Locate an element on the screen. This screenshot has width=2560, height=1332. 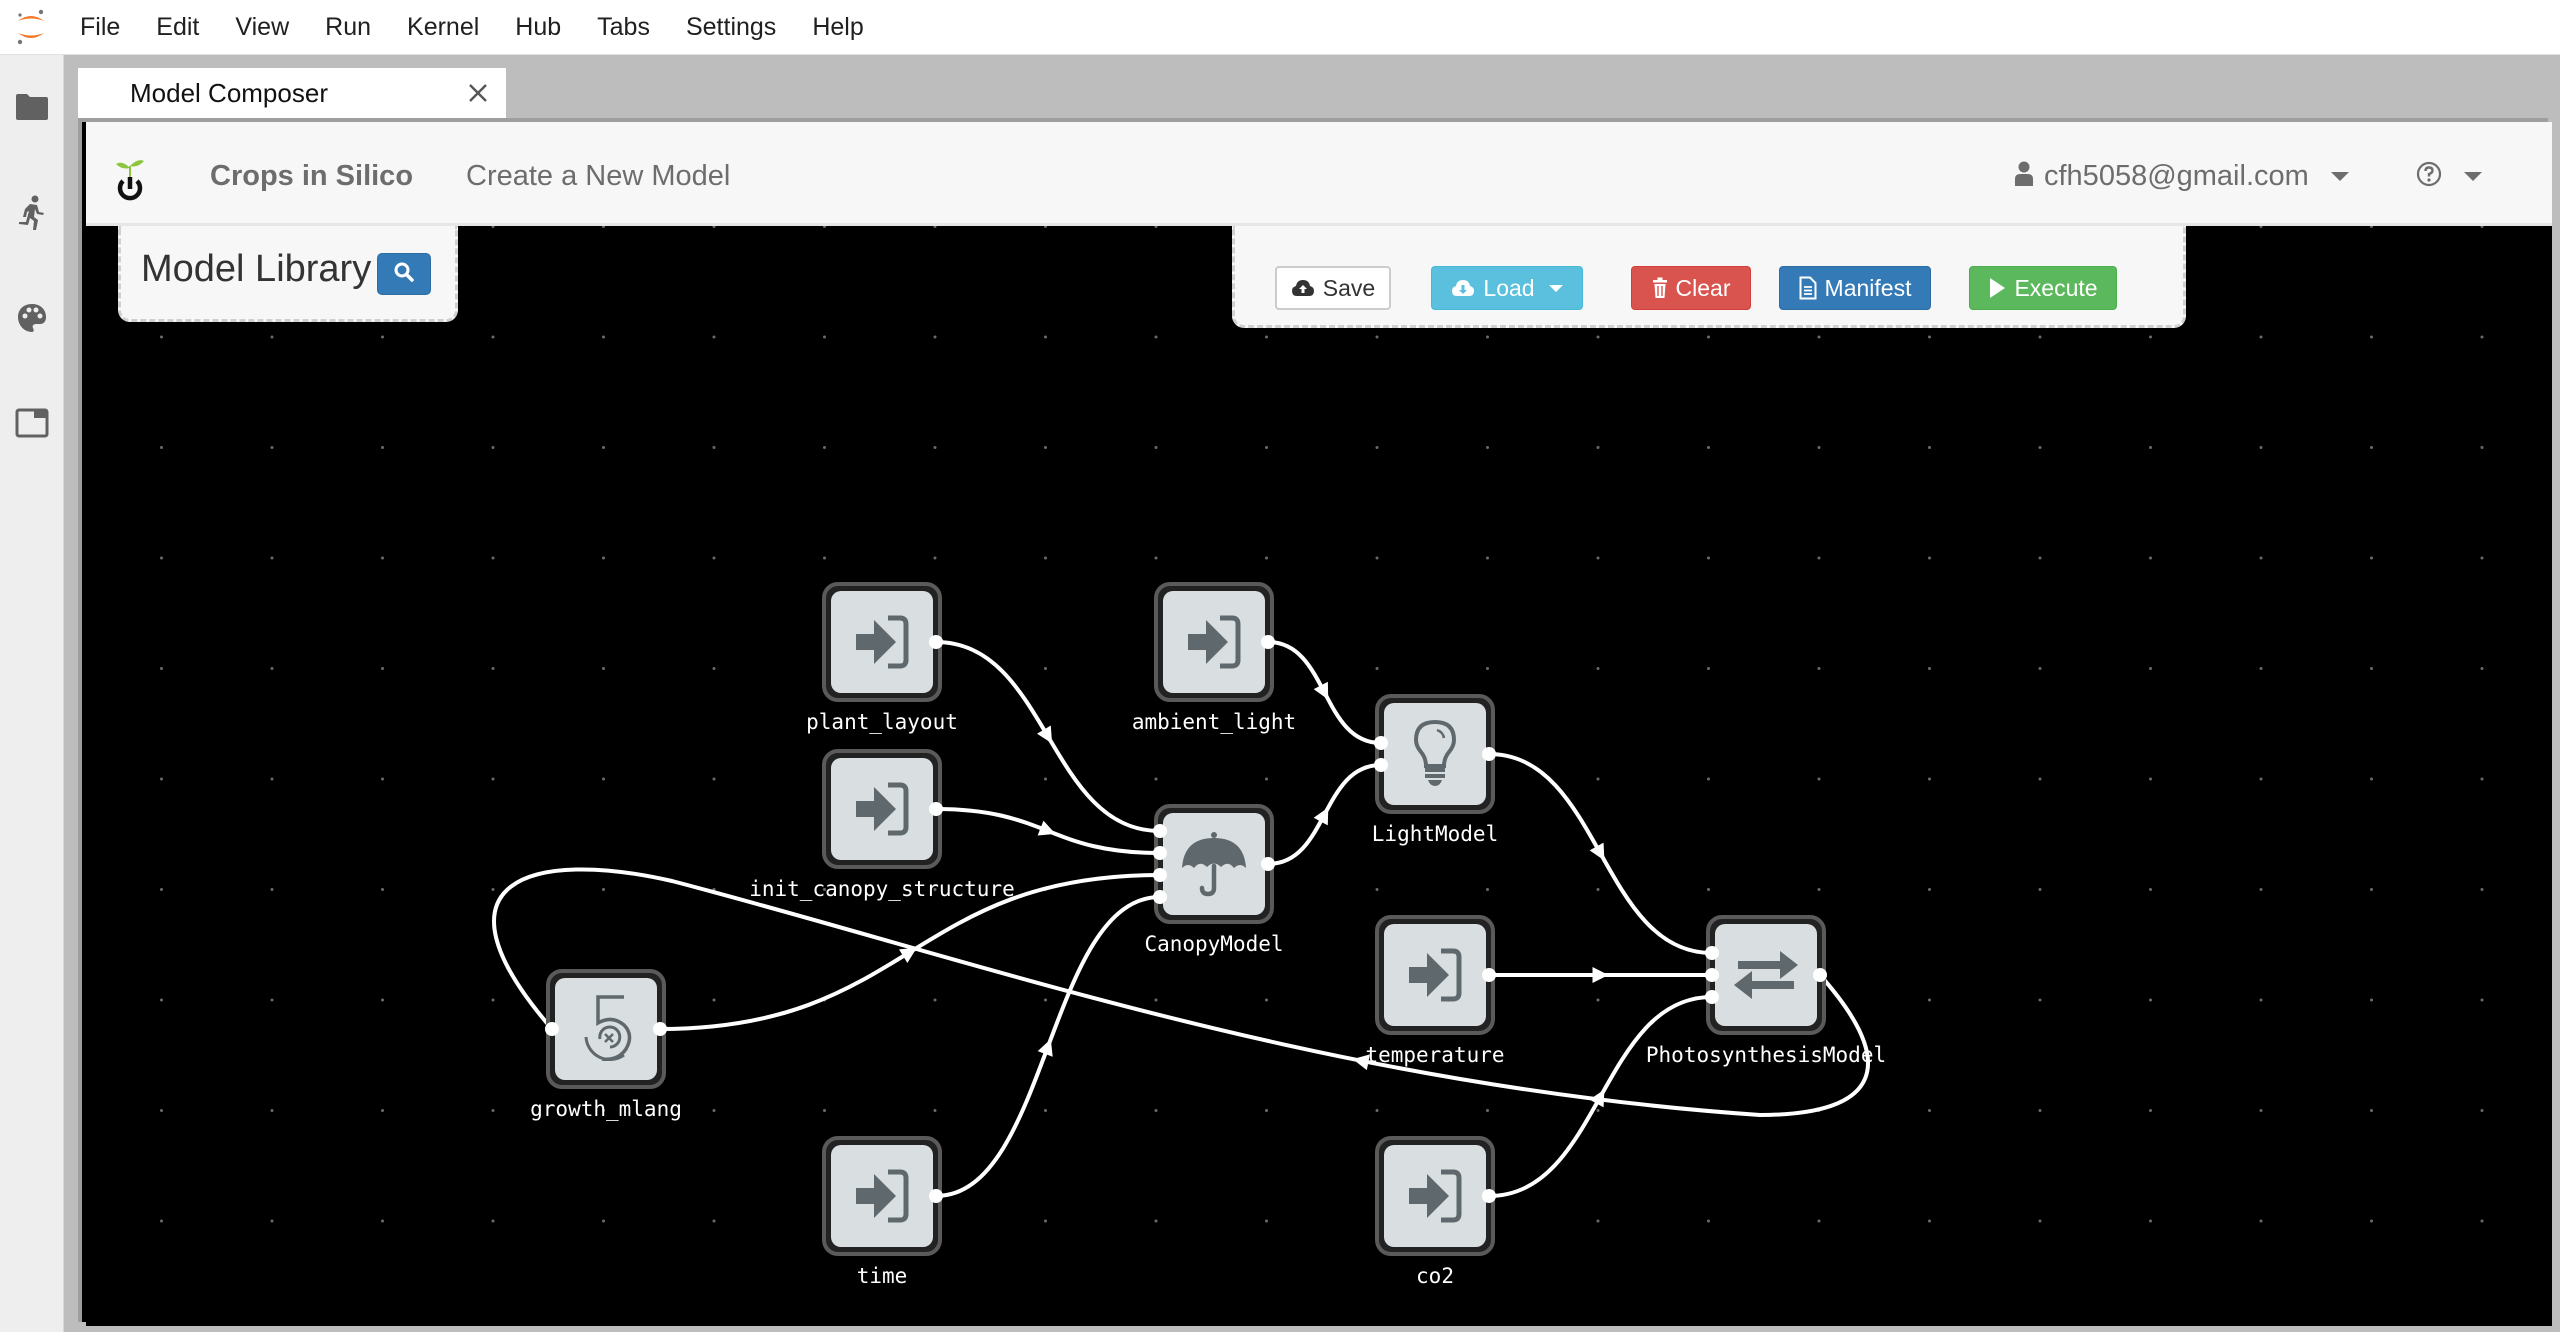
menu-edit: Edit is located at coordinates (177, 27).